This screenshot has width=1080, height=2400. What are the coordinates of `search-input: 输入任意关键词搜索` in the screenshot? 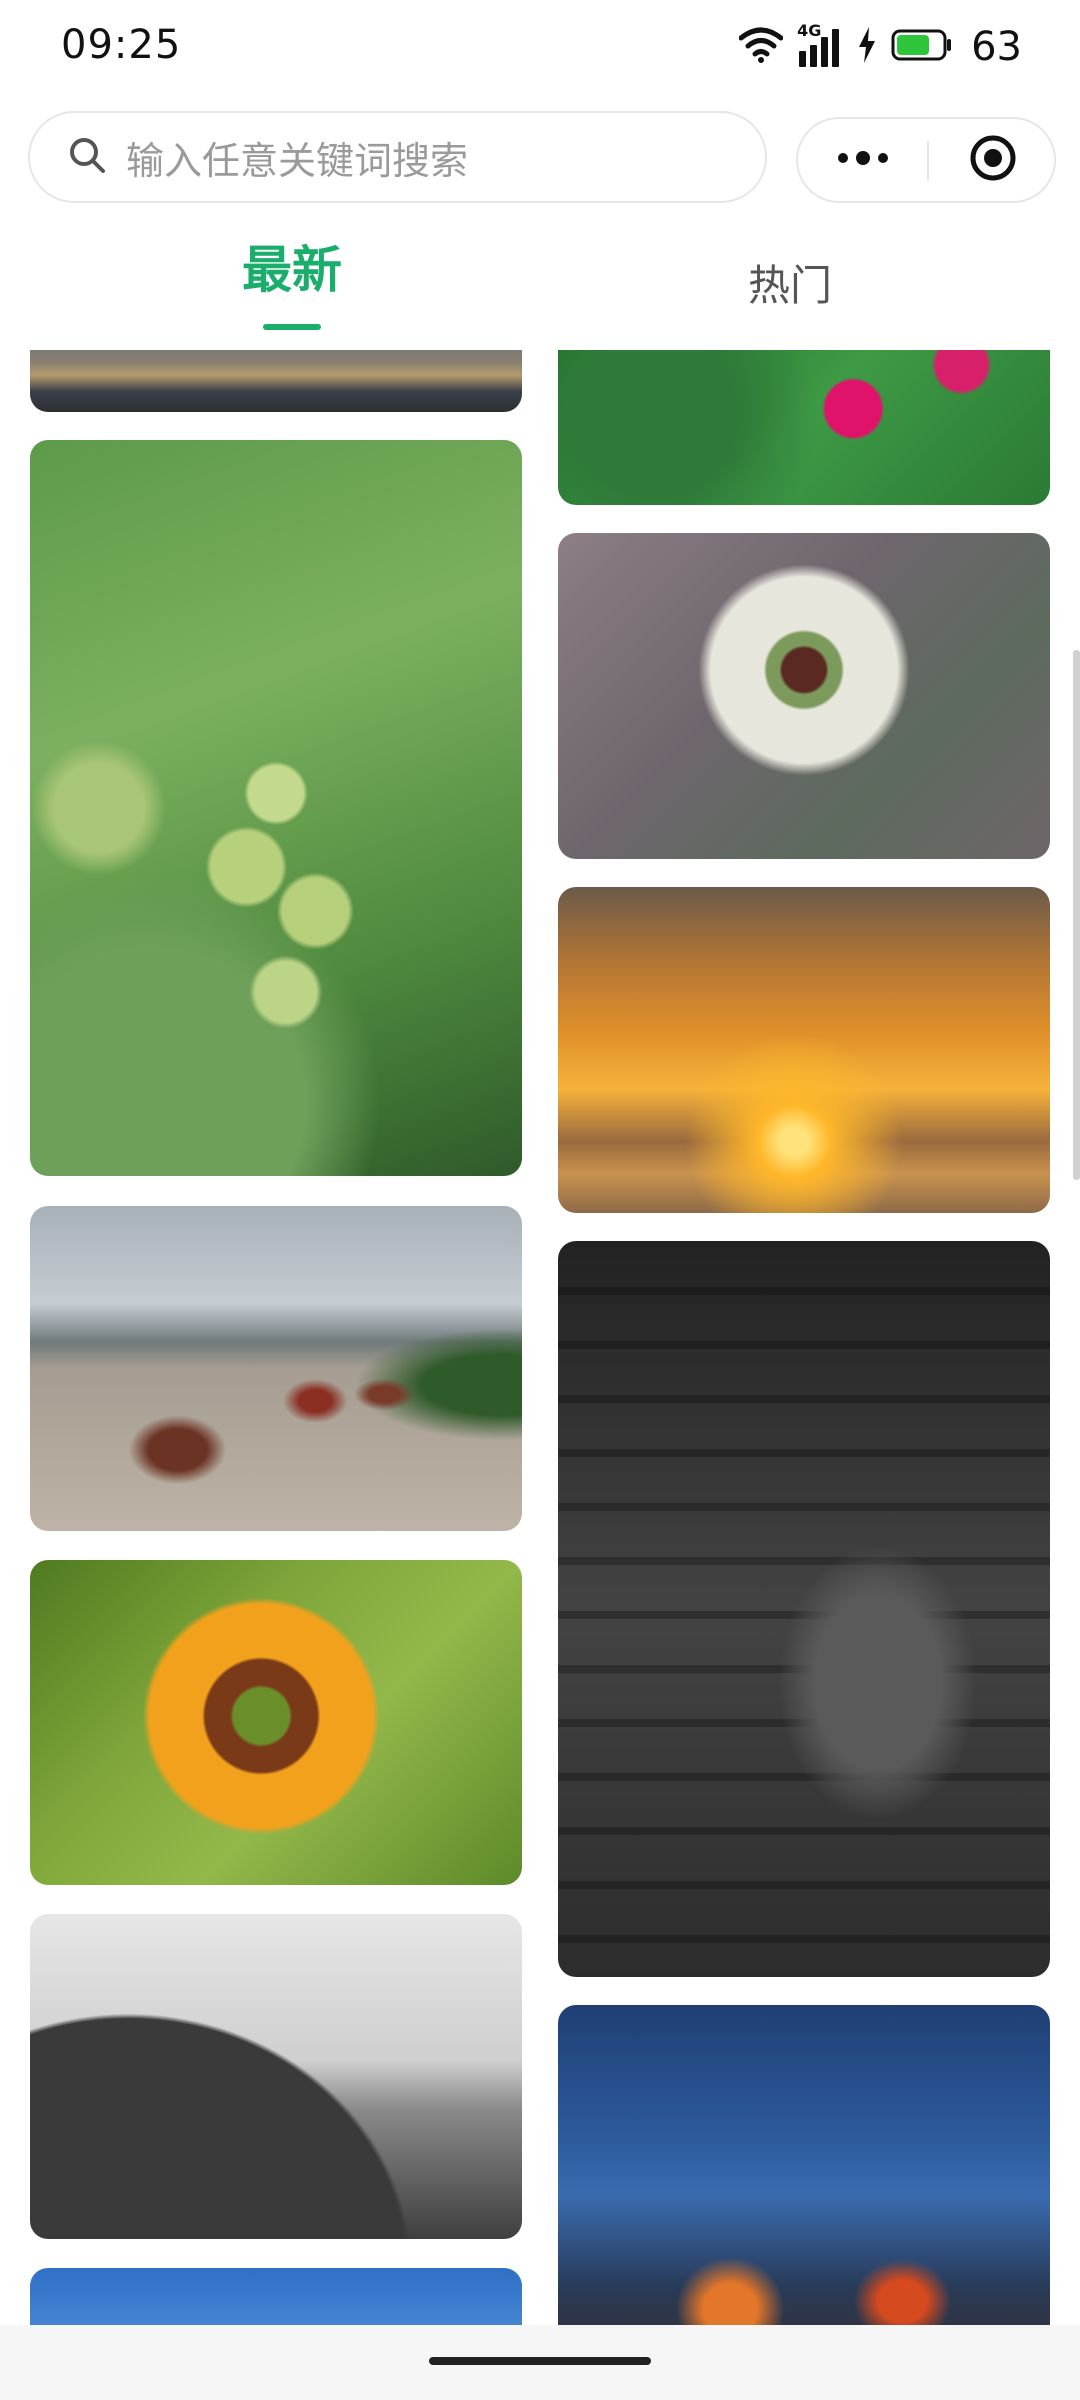 It's located at (397, 157).